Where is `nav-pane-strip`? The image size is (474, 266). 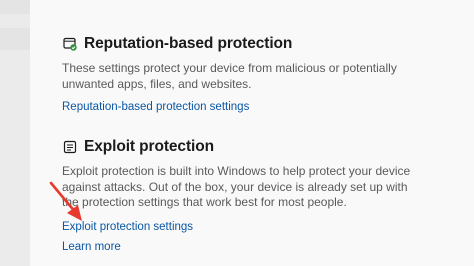 nav-pane-strip is located at coordinates (15, 133).